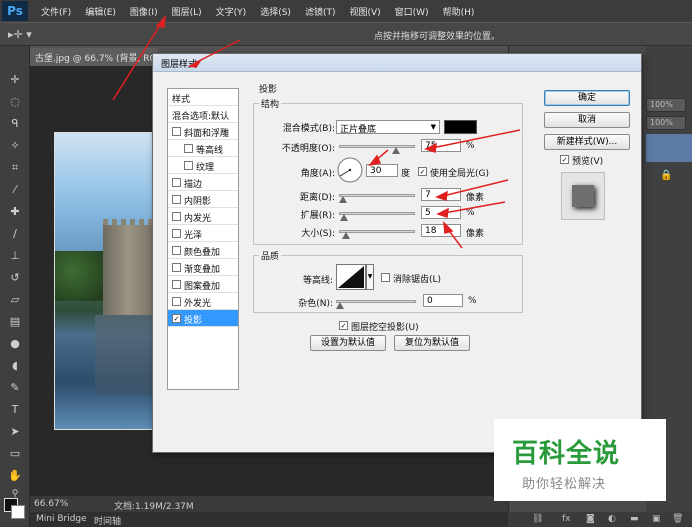 This screenshot has width=692, height=527. Describe the element at coordinates (107, 520) in the screenshot. I see `tab-timeline: 时间轴` at that location.